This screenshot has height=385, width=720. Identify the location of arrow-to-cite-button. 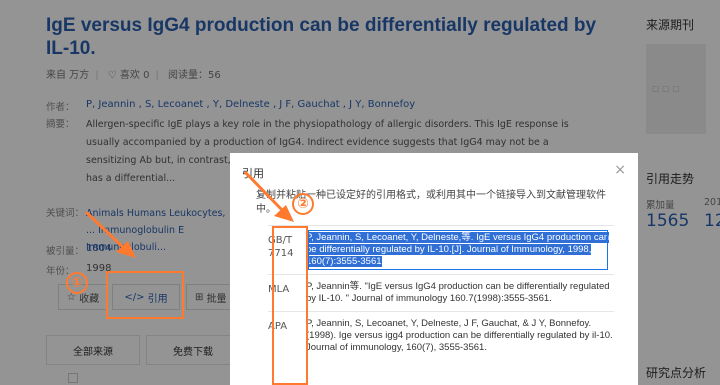
(106, 231).